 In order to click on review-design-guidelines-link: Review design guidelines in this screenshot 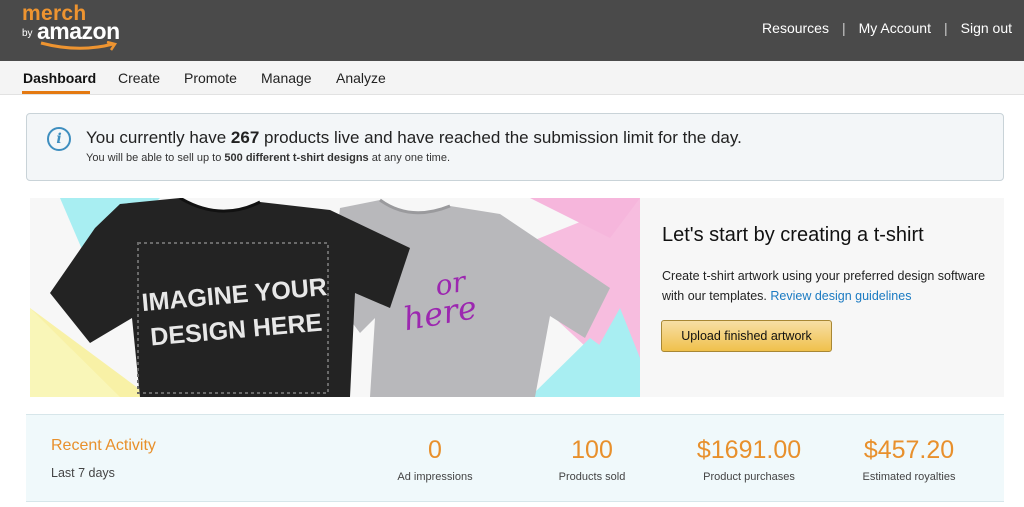, I will do `click(840, 296)`.